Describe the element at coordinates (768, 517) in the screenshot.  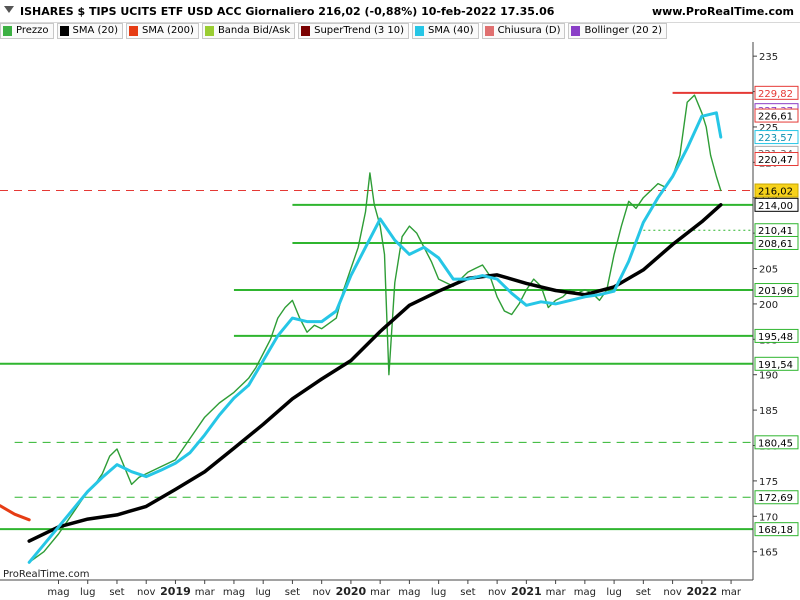
I see `y-tick-label: 170` at that location.